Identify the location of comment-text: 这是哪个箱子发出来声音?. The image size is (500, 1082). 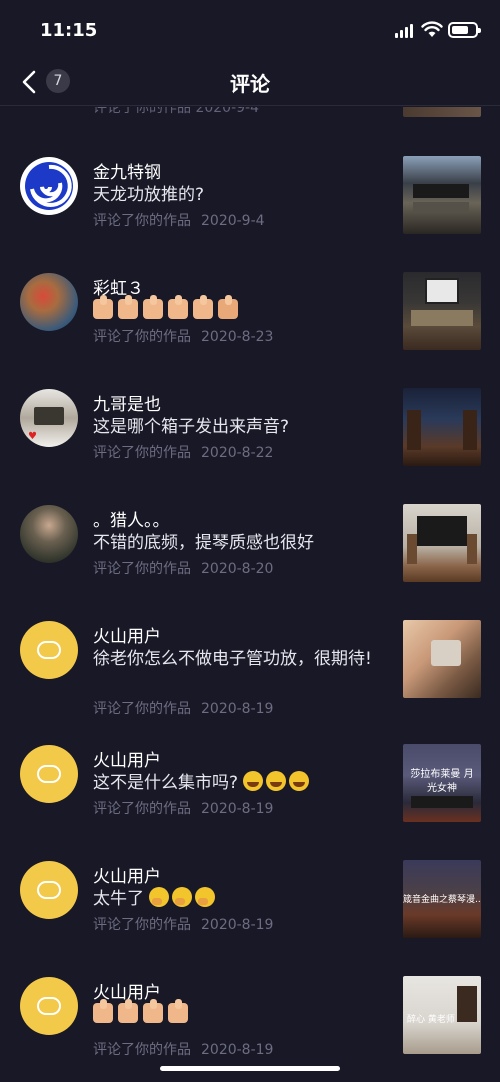
(191, 427).